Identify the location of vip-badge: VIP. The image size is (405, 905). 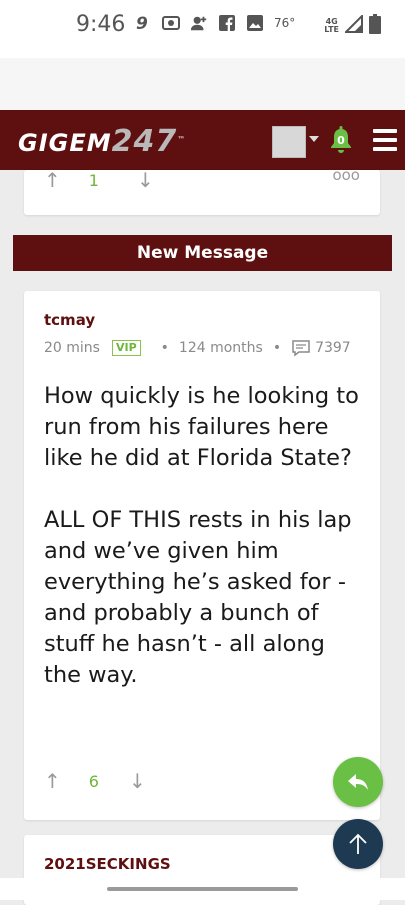
(126, 348).